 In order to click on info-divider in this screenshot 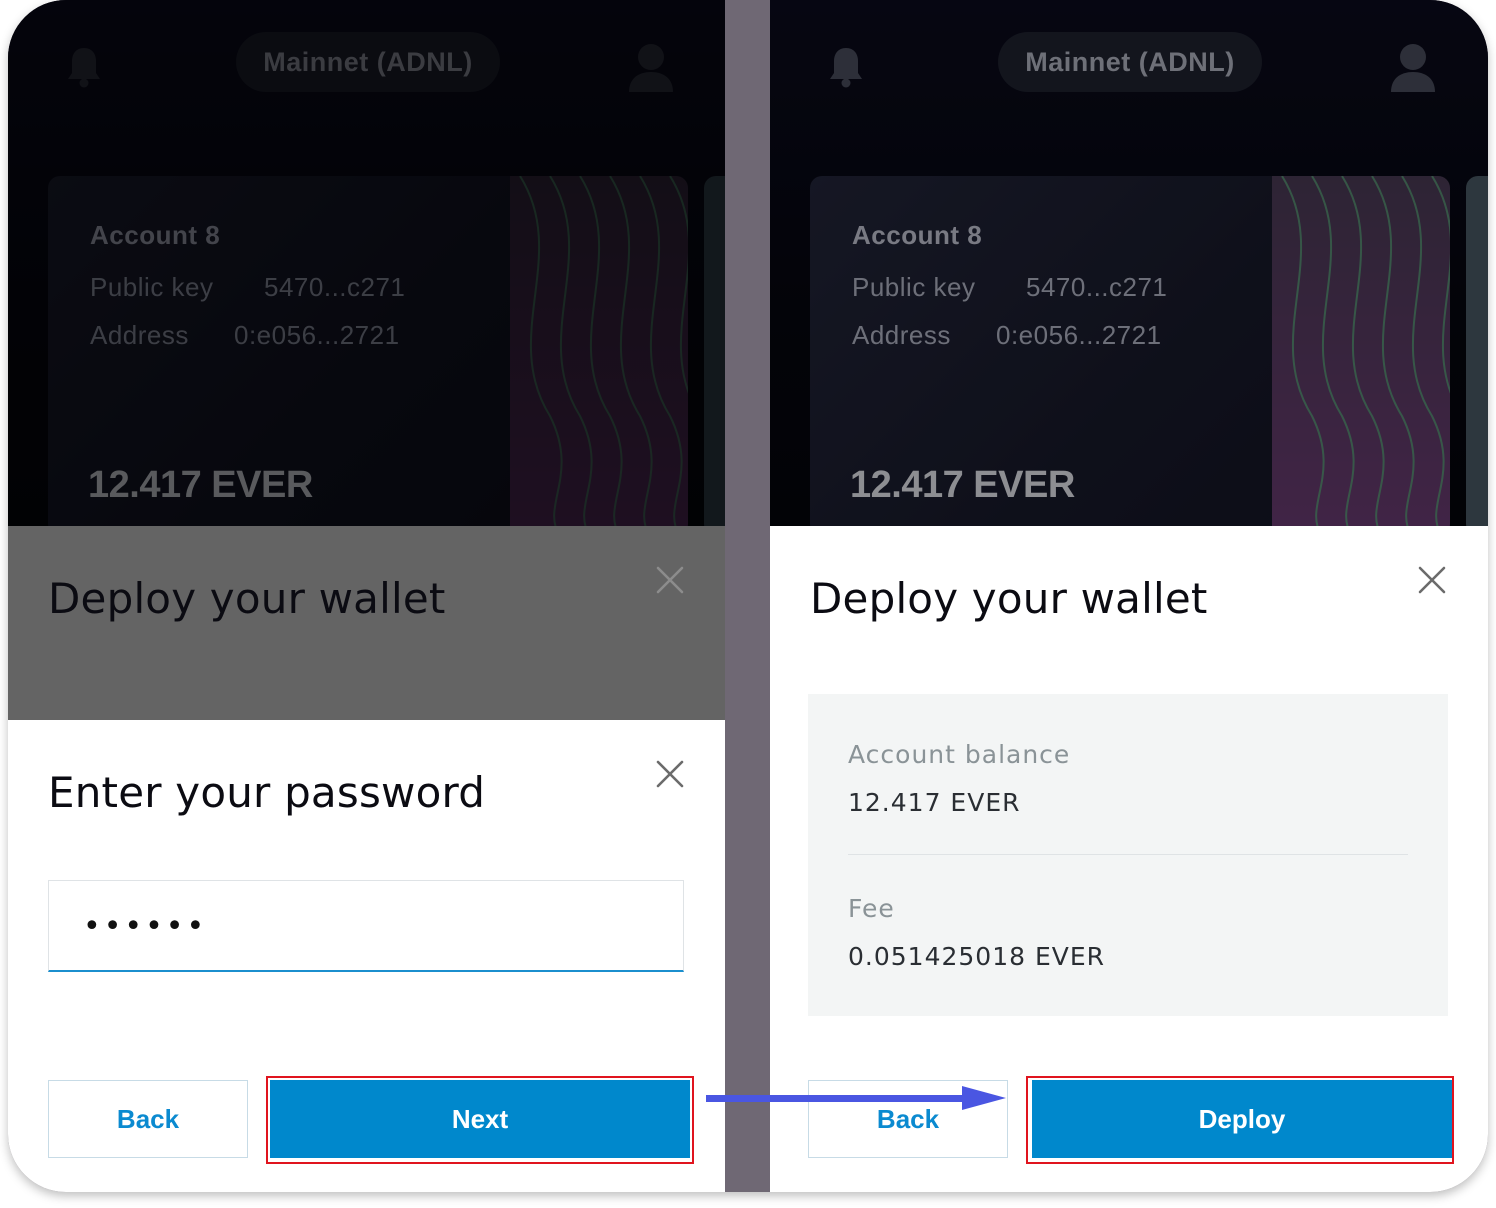, I will do `click(1128, 854)`.